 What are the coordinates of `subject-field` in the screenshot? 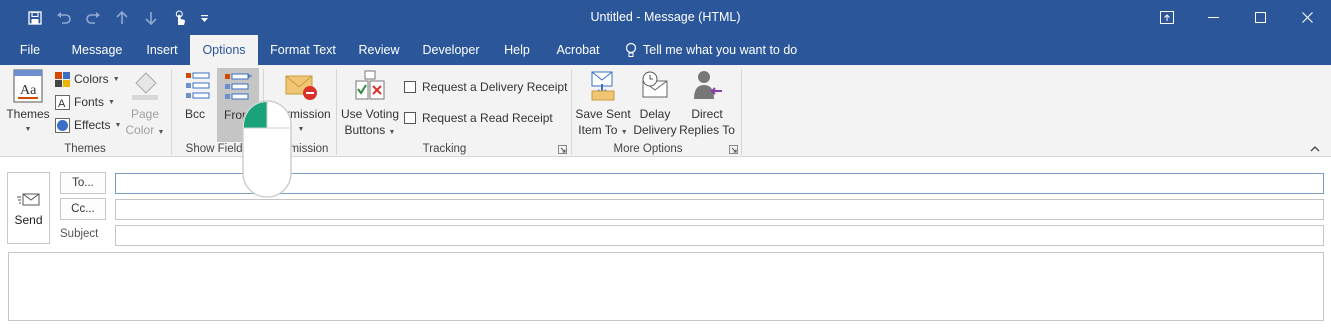 It's located at (719, 235).